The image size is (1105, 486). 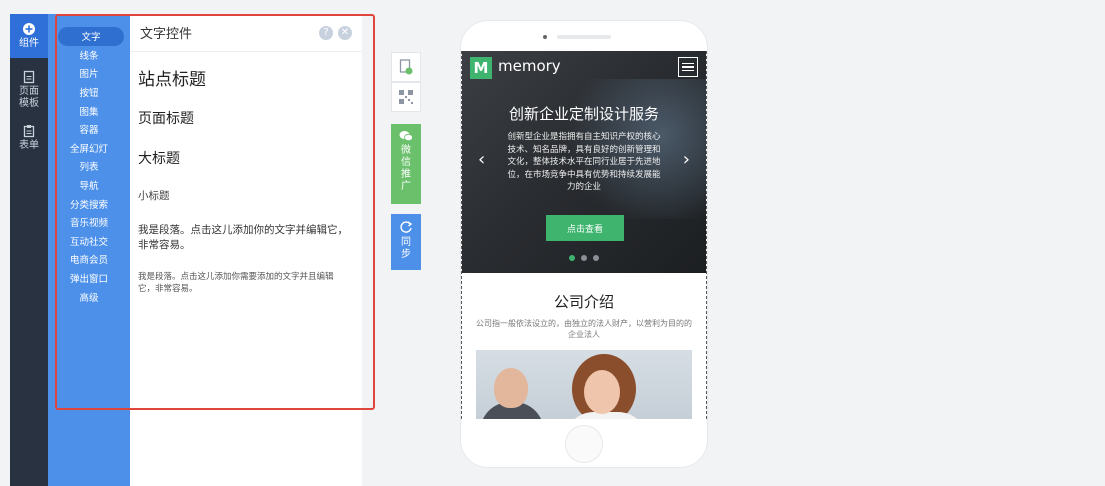 I want to click on category-item: 电商会员, so click(x=89, y=259).